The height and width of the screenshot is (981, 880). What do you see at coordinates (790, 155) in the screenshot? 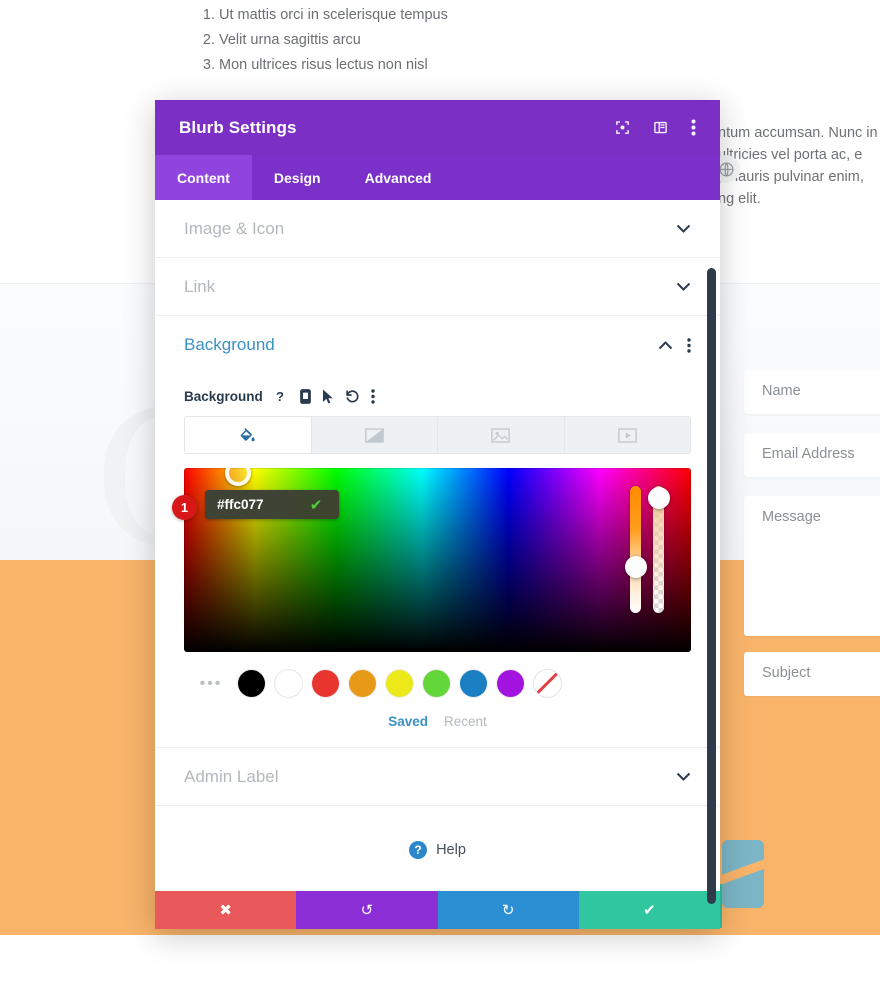
I see `paragraph-line: ultricies vel porta ac, e` at bounding box center [790, 155].